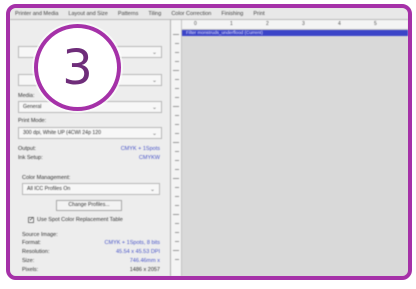 Image resolution: width=416 pixels, height=289 pixels. Describe the element at coordinates (295, 25) in the screenshot. I see `horizontal-ruler: 0 1 2 3 4 5` at that location.